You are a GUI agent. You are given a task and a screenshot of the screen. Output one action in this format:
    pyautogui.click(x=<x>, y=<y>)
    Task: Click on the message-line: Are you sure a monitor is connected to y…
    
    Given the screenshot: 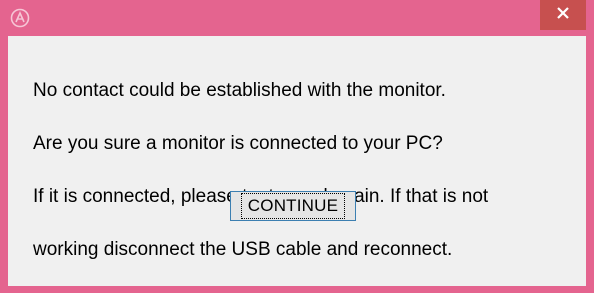 What is the action you would take?
    pyautogui.click(x=238, y=143)
    